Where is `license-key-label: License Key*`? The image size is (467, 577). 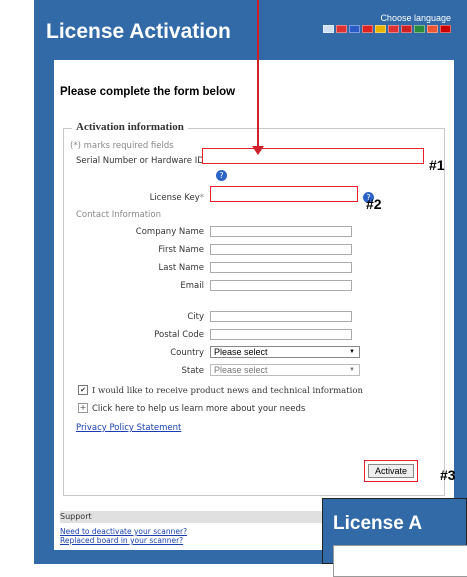
license-key-label: License Key* is located at coordinates (134, 198).